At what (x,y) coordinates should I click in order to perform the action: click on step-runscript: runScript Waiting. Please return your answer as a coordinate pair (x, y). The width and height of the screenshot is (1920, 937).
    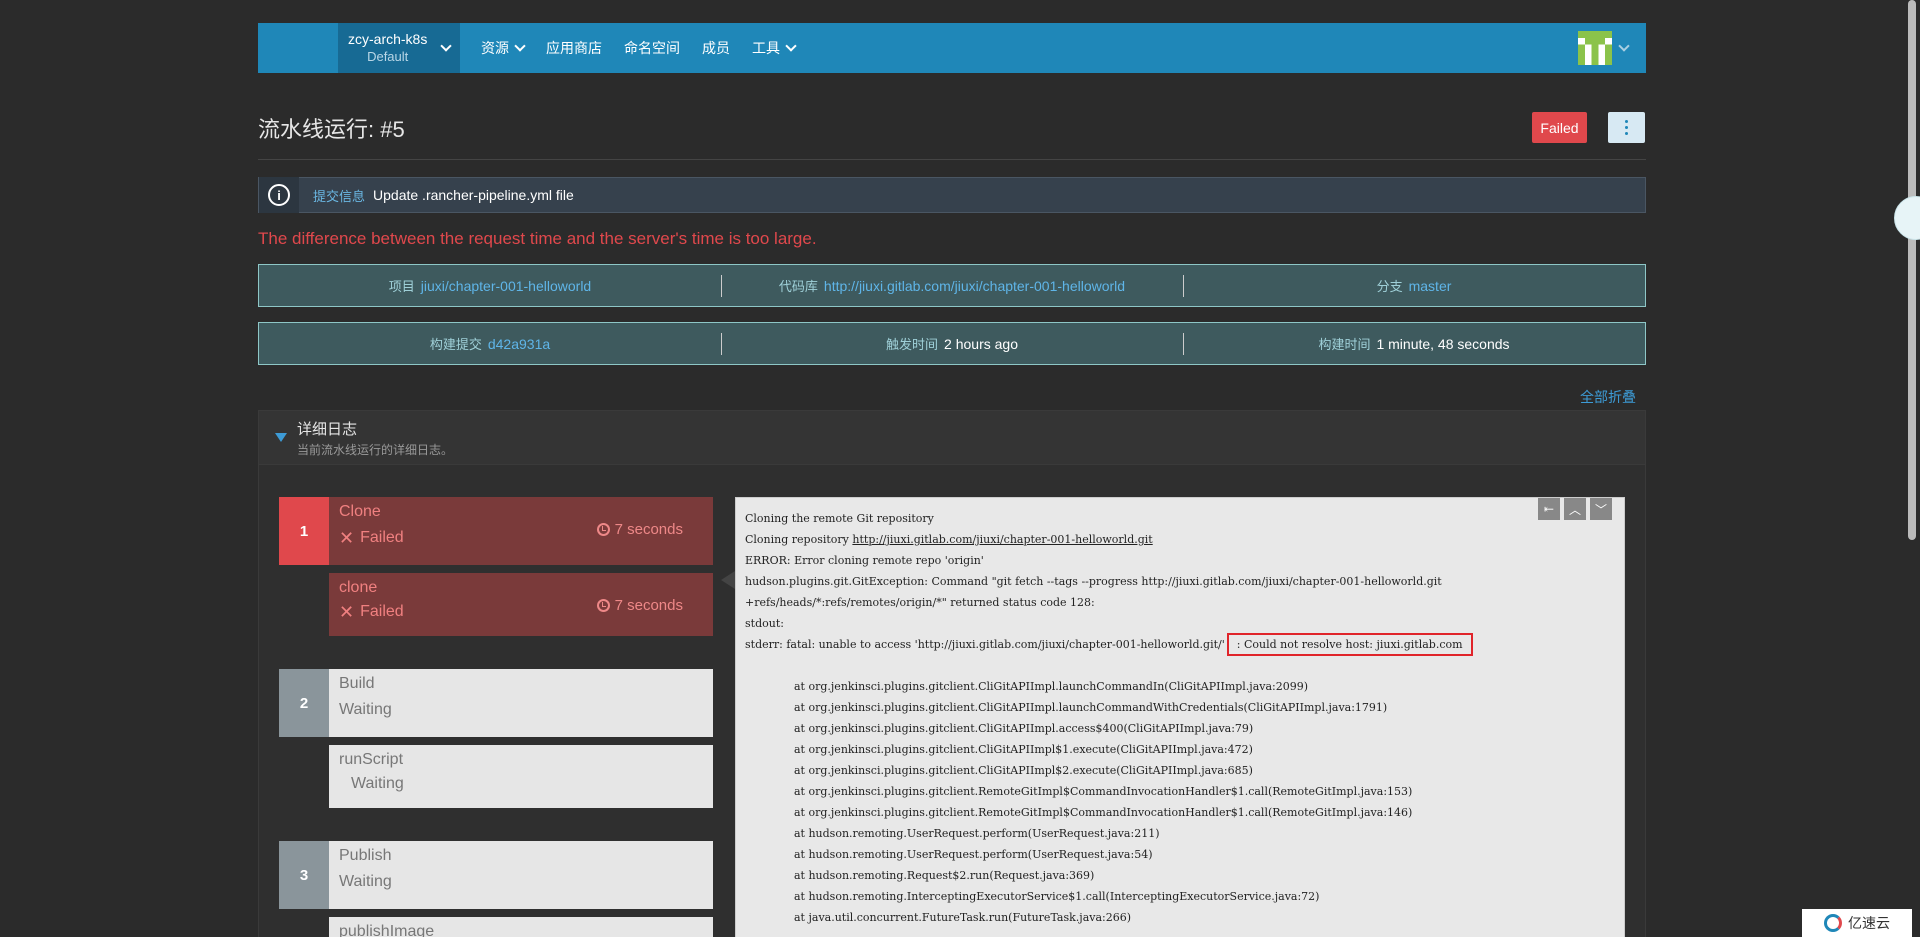
    Looking at the image, I should click on (521, 776).